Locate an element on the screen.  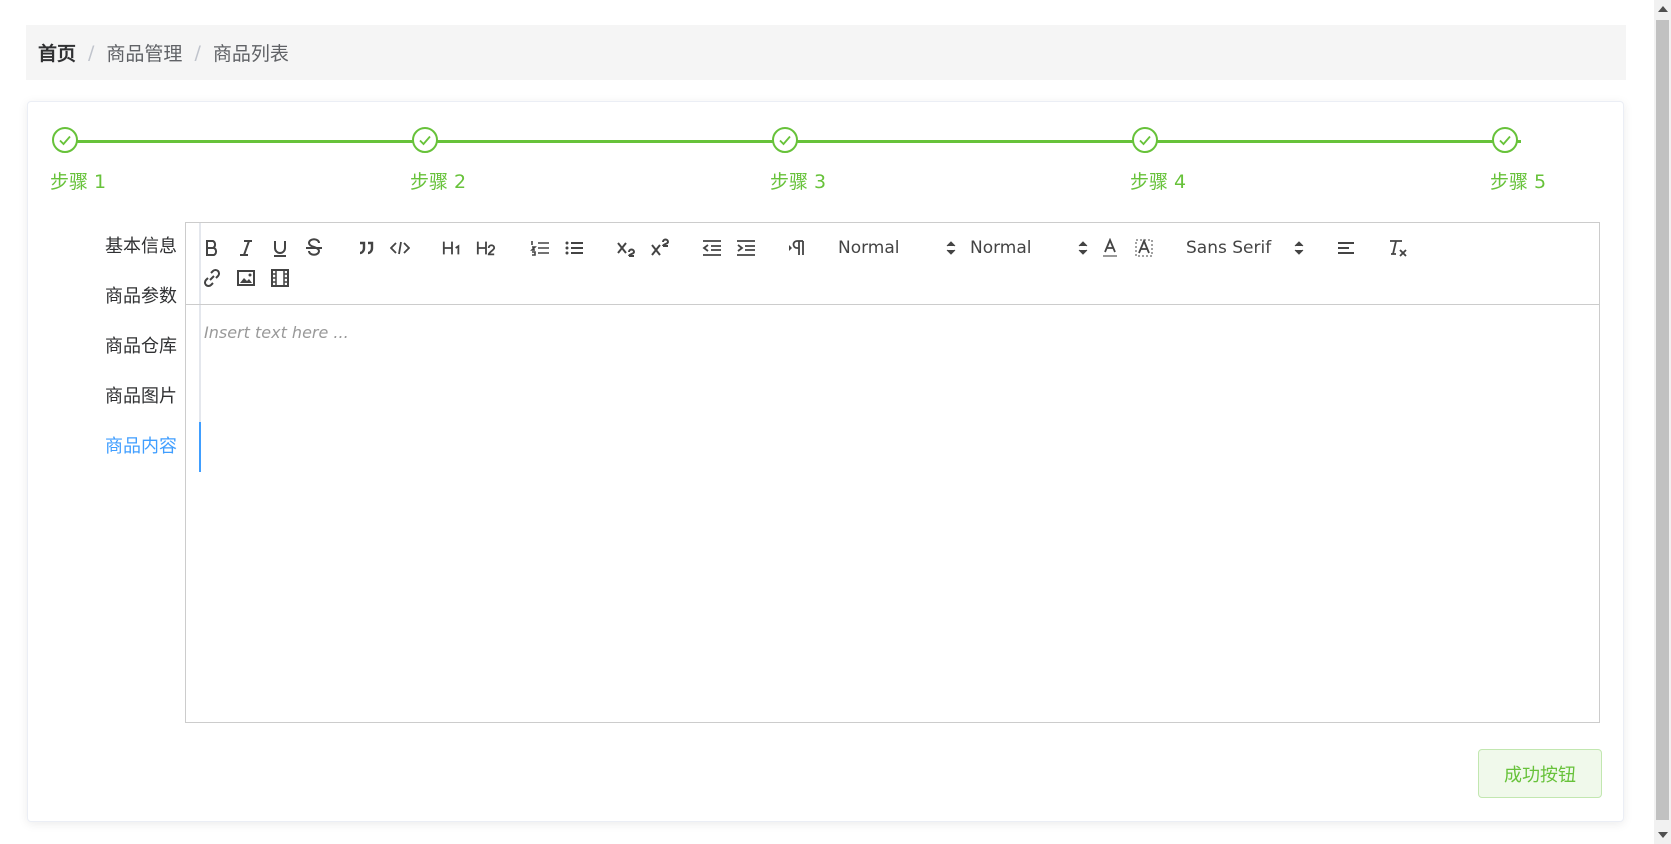
step-2: 步骤 2 is located at coordinates (438, 160).